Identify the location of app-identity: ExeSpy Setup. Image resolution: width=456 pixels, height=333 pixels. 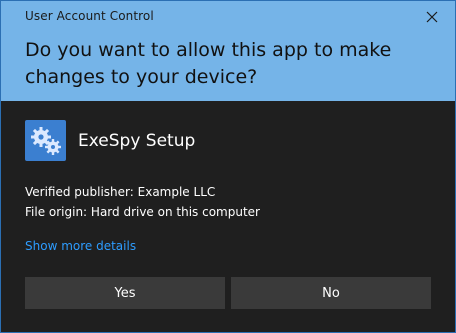
(110, 140).